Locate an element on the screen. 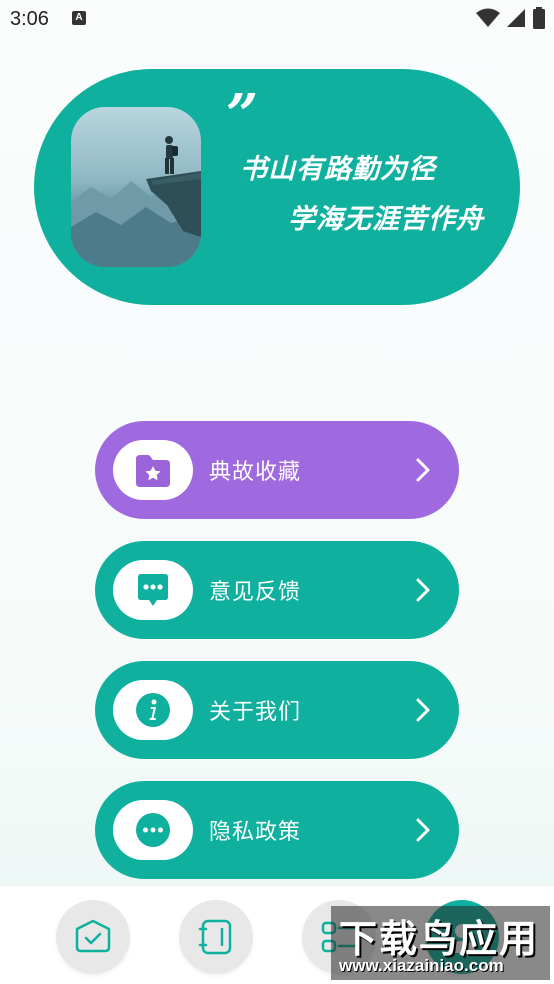 The height and width of the screenshot is (984, 554). hero-quote-line2: 学海无涯苦作舟 is located at coordinates (386, 219).